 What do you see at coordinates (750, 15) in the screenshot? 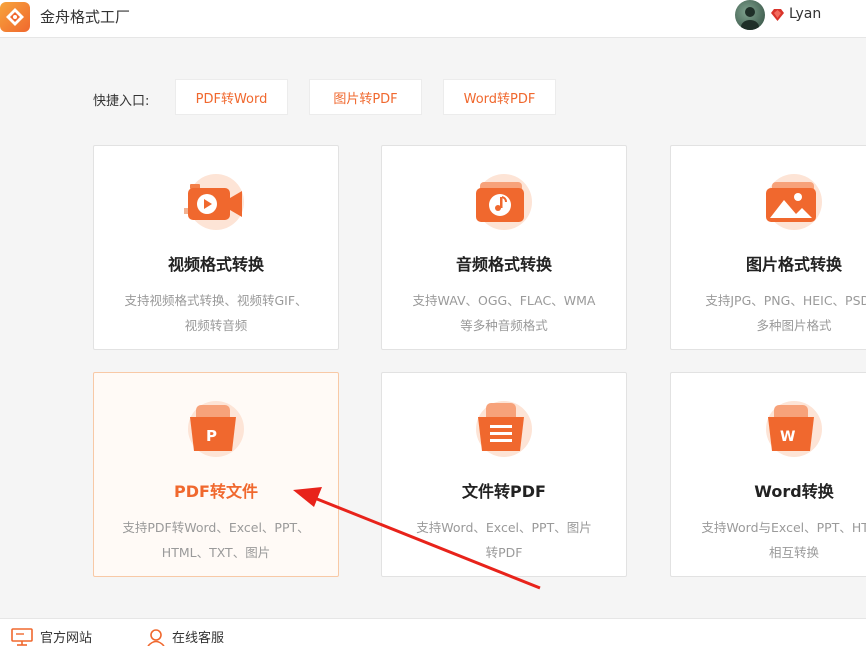
I see `avatar` at bounding box center [750, 15].